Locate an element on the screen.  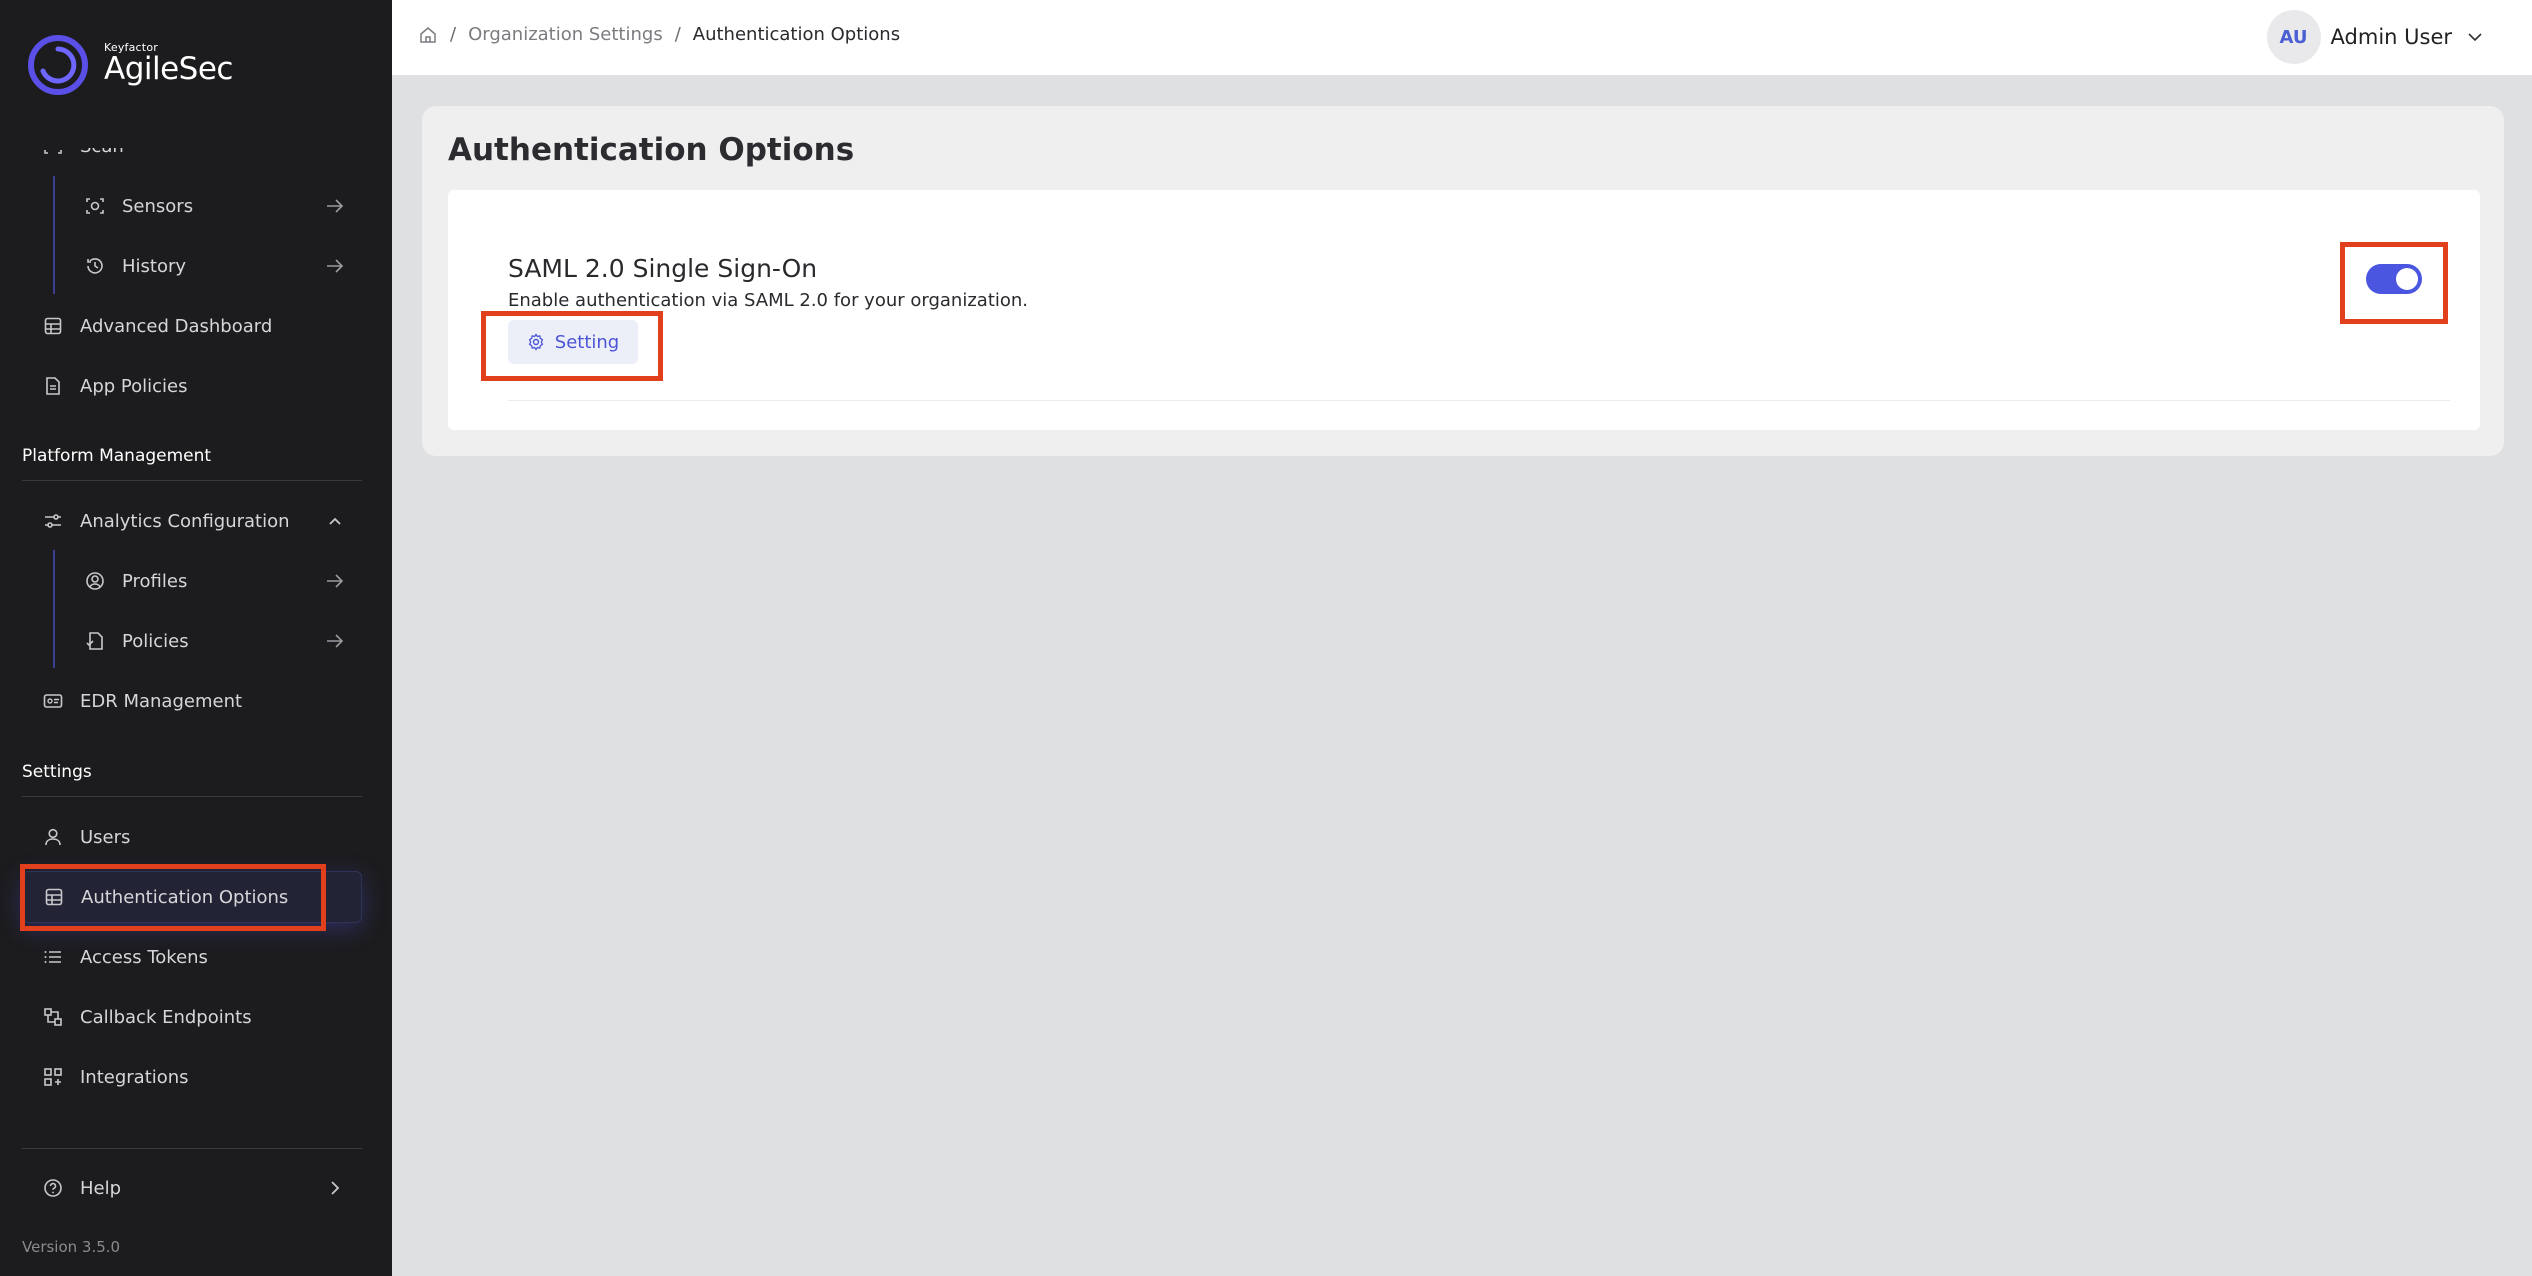
avatar: AU is located at coordinates (2293, 37).